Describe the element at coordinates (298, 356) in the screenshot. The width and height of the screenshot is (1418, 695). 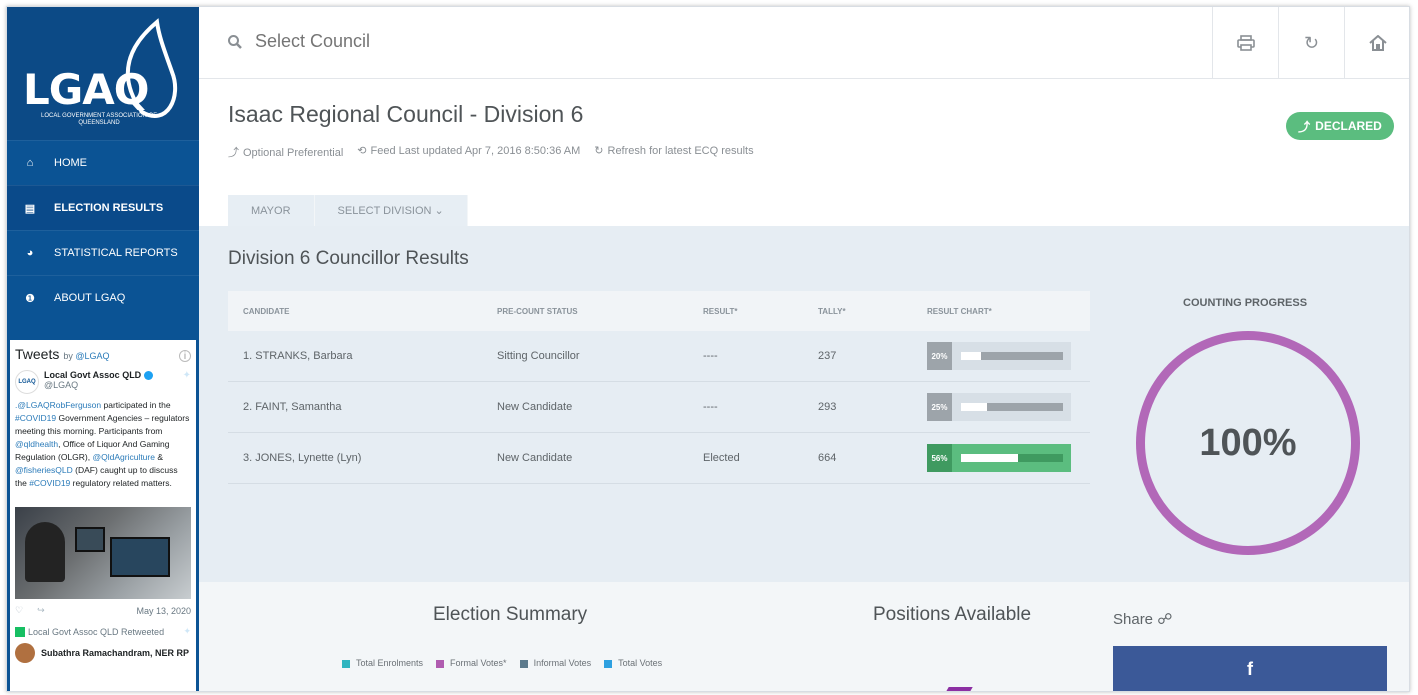
I see `candidate-name: 1. STRANKS, Barbara` at that location.